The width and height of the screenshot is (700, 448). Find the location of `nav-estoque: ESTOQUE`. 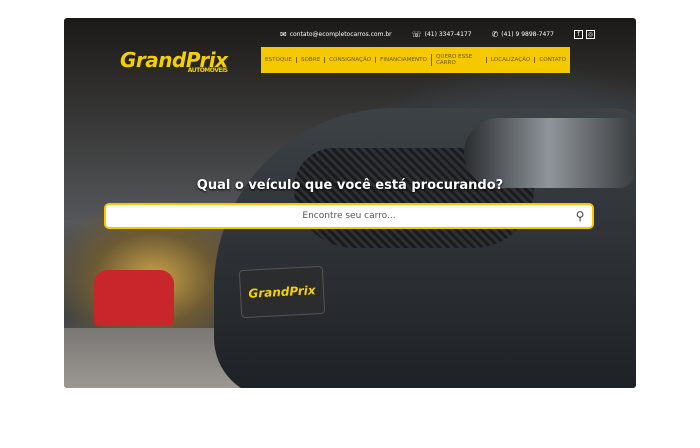

nav-estoque: ESTOQUE is located at coordinates (278, 60).